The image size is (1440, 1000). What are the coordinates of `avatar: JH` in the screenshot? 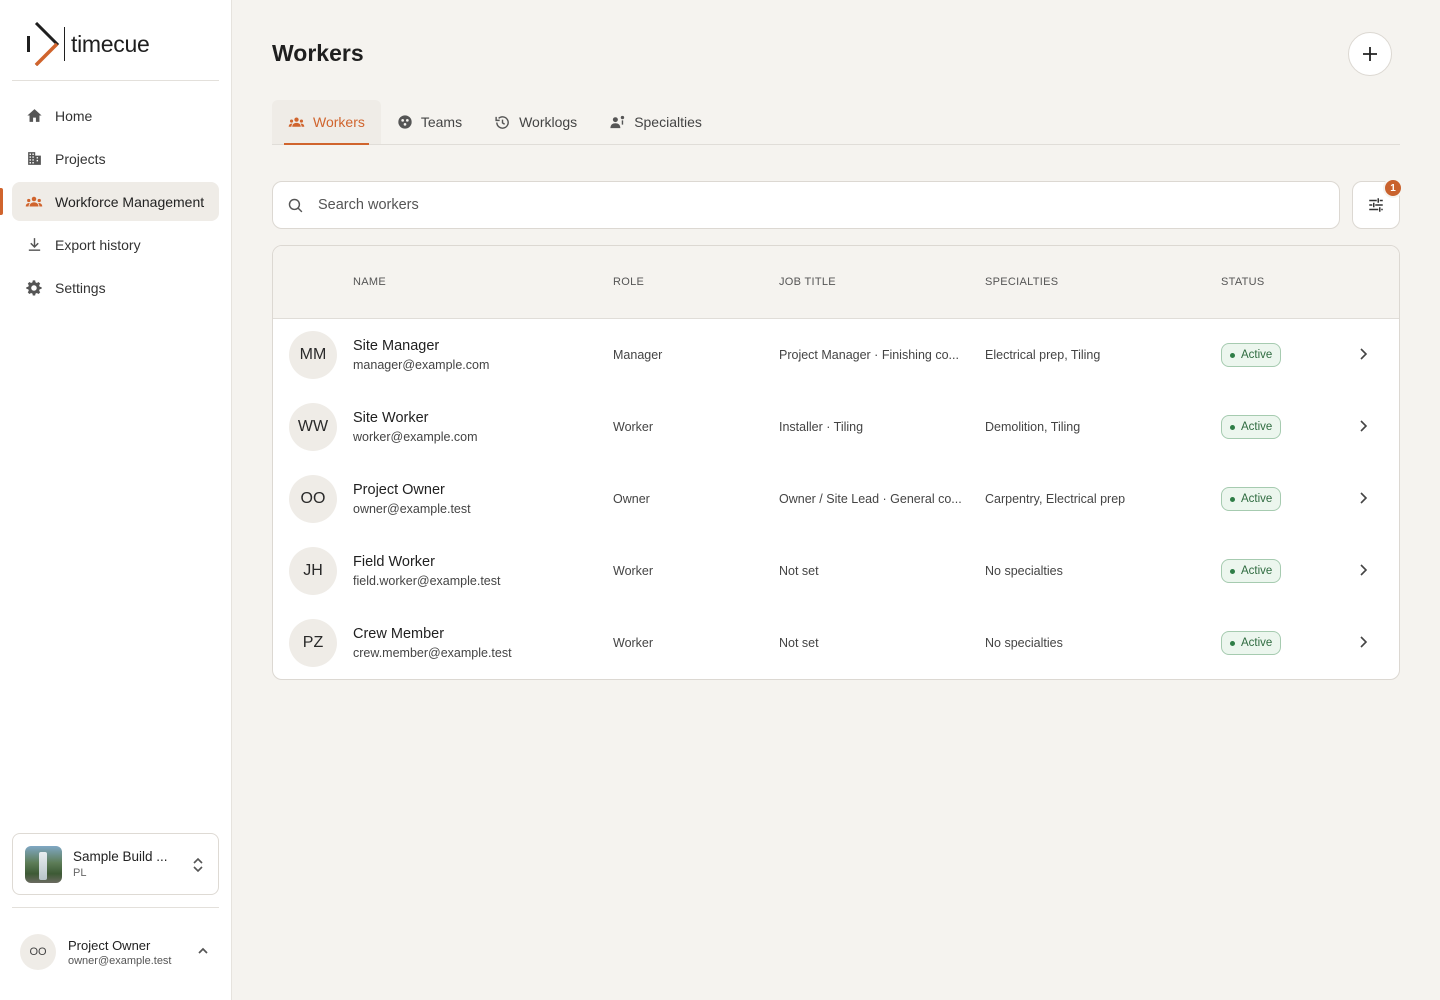 It's located at (313, 571).